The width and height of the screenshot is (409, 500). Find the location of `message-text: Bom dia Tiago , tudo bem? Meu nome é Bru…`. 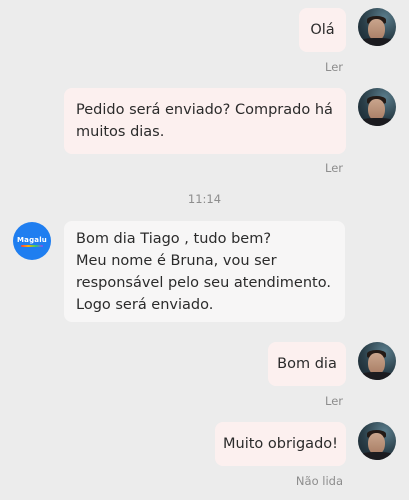

message-text: Bom dia Tiago , tudo bem? Meu nome é Bru… is located at coordinates (203, 271).